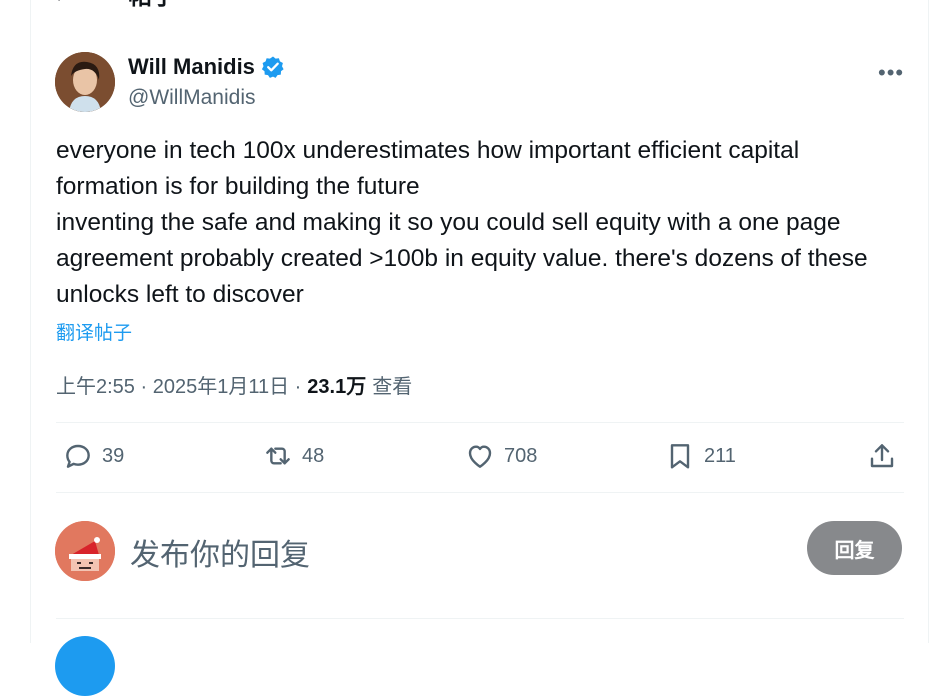 Image resolution: width=943 pixels, height=696 pixels. What do you see at coordinates (278, 456) in the screenshot?
I see `repost-icon` at bounding box center [278, 456].